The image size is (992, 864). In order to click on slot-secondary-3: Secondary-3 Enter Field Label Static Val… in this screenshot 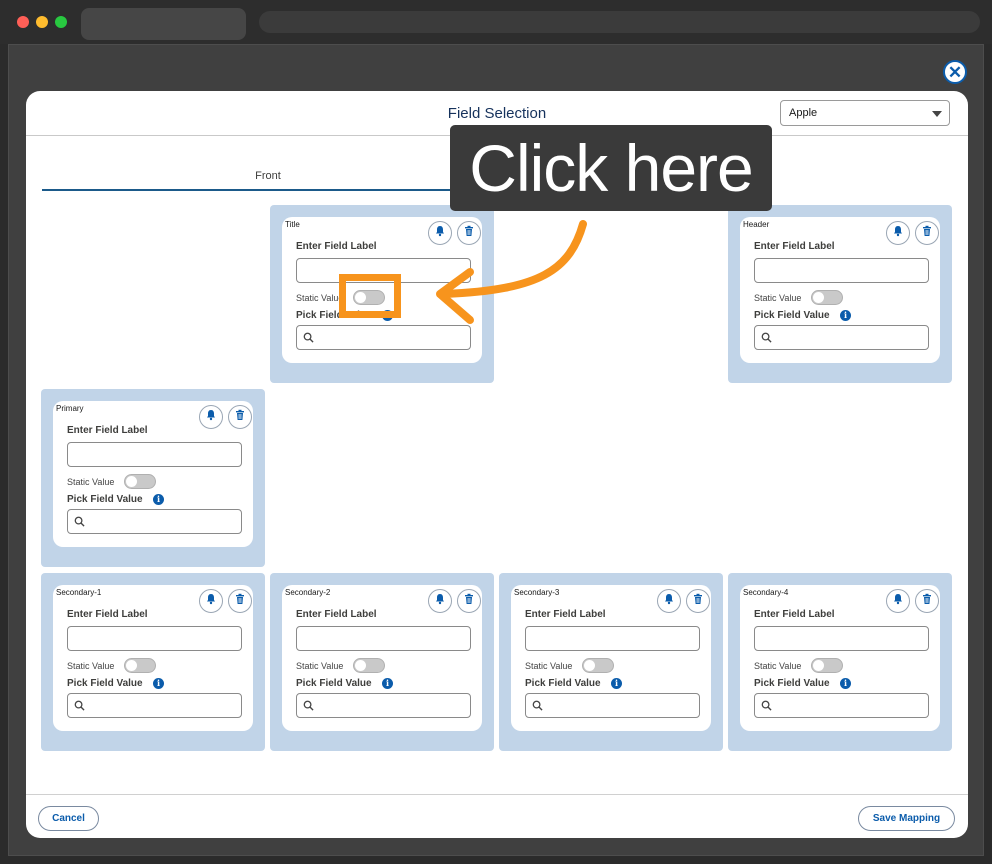, I will do `click(611, 662)`.